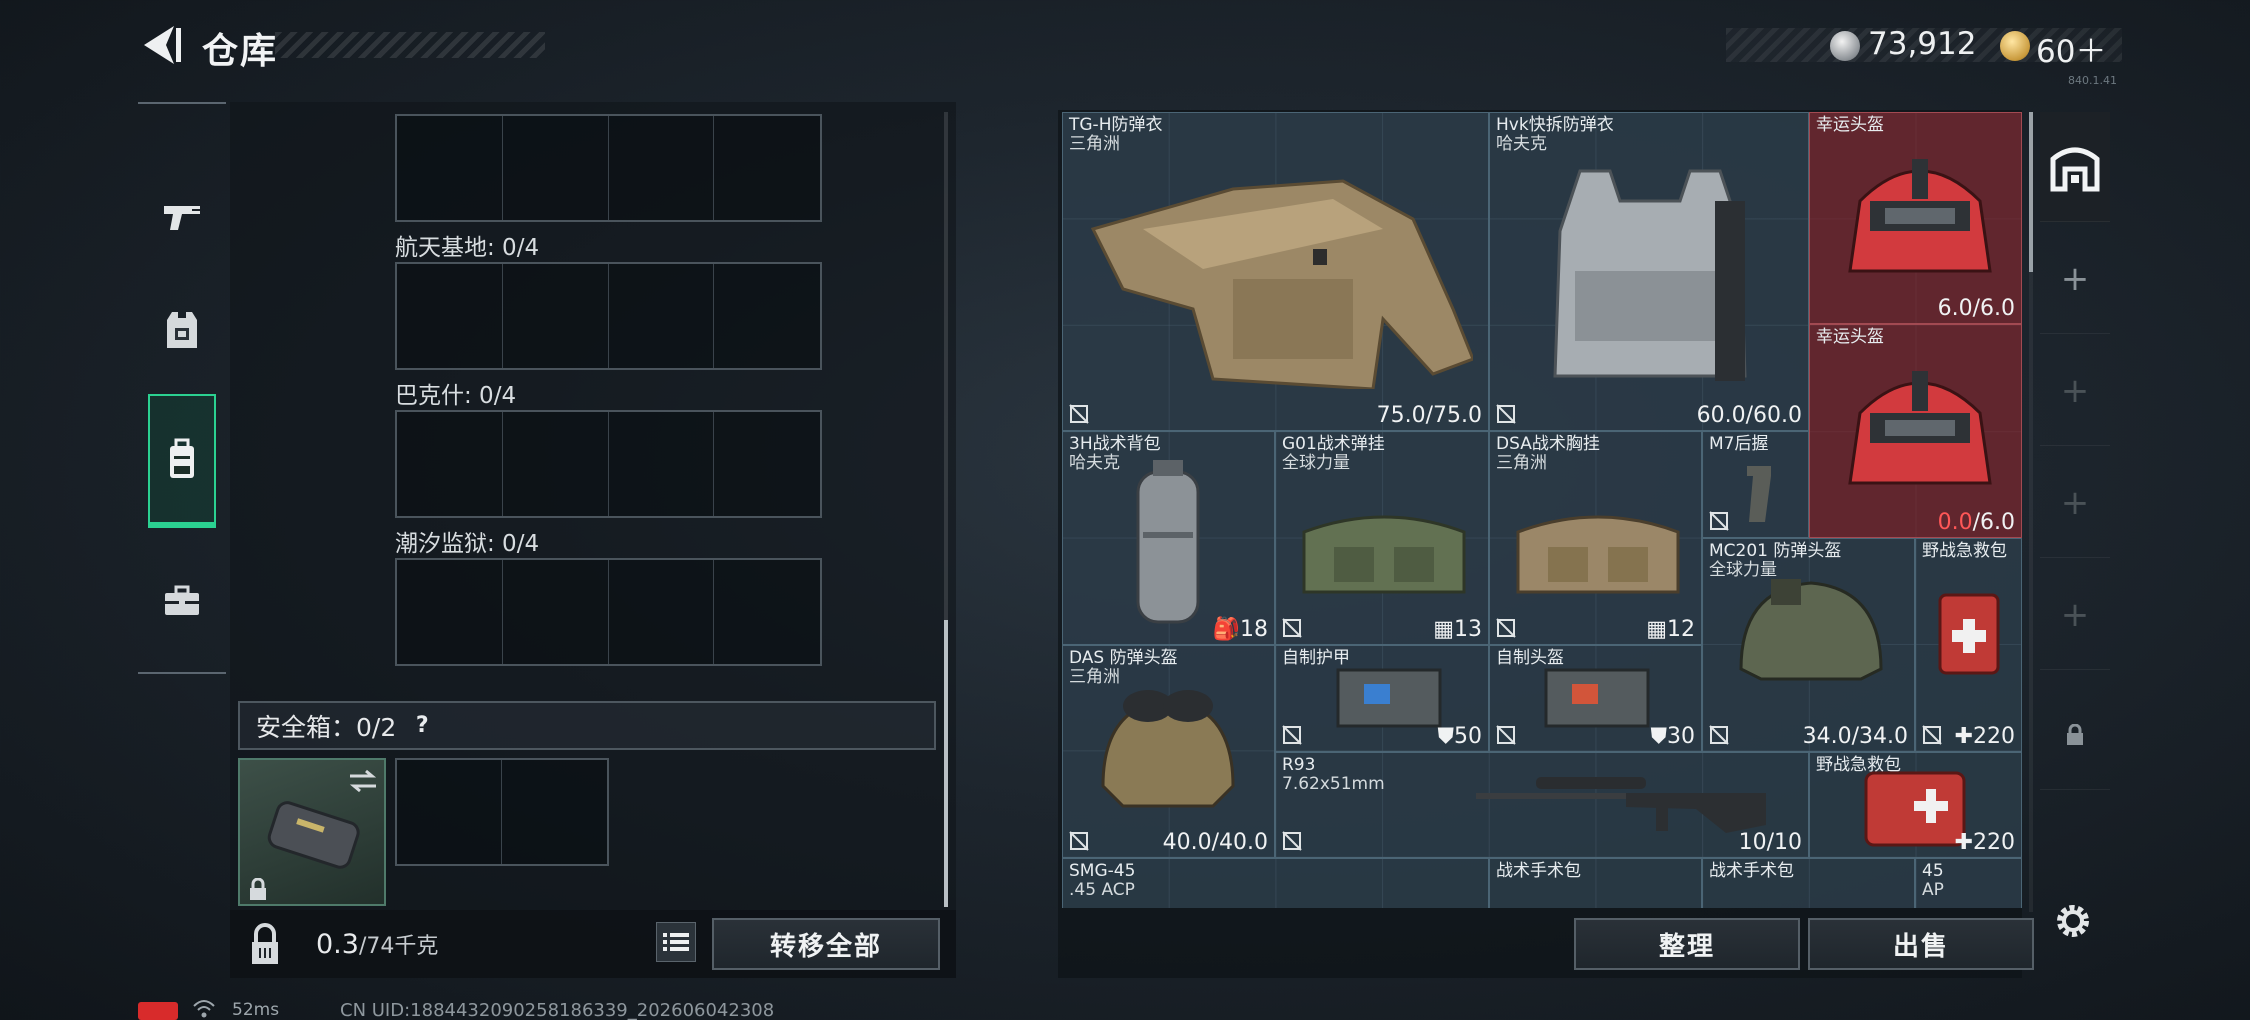 Image resolution: width=2250 pixels, height=1020 pixels. What do you see at coordinates (1429, 415) in the screenshot?
I see `item-durability: 75.0/75.0` at bounding box center [1429, 415].